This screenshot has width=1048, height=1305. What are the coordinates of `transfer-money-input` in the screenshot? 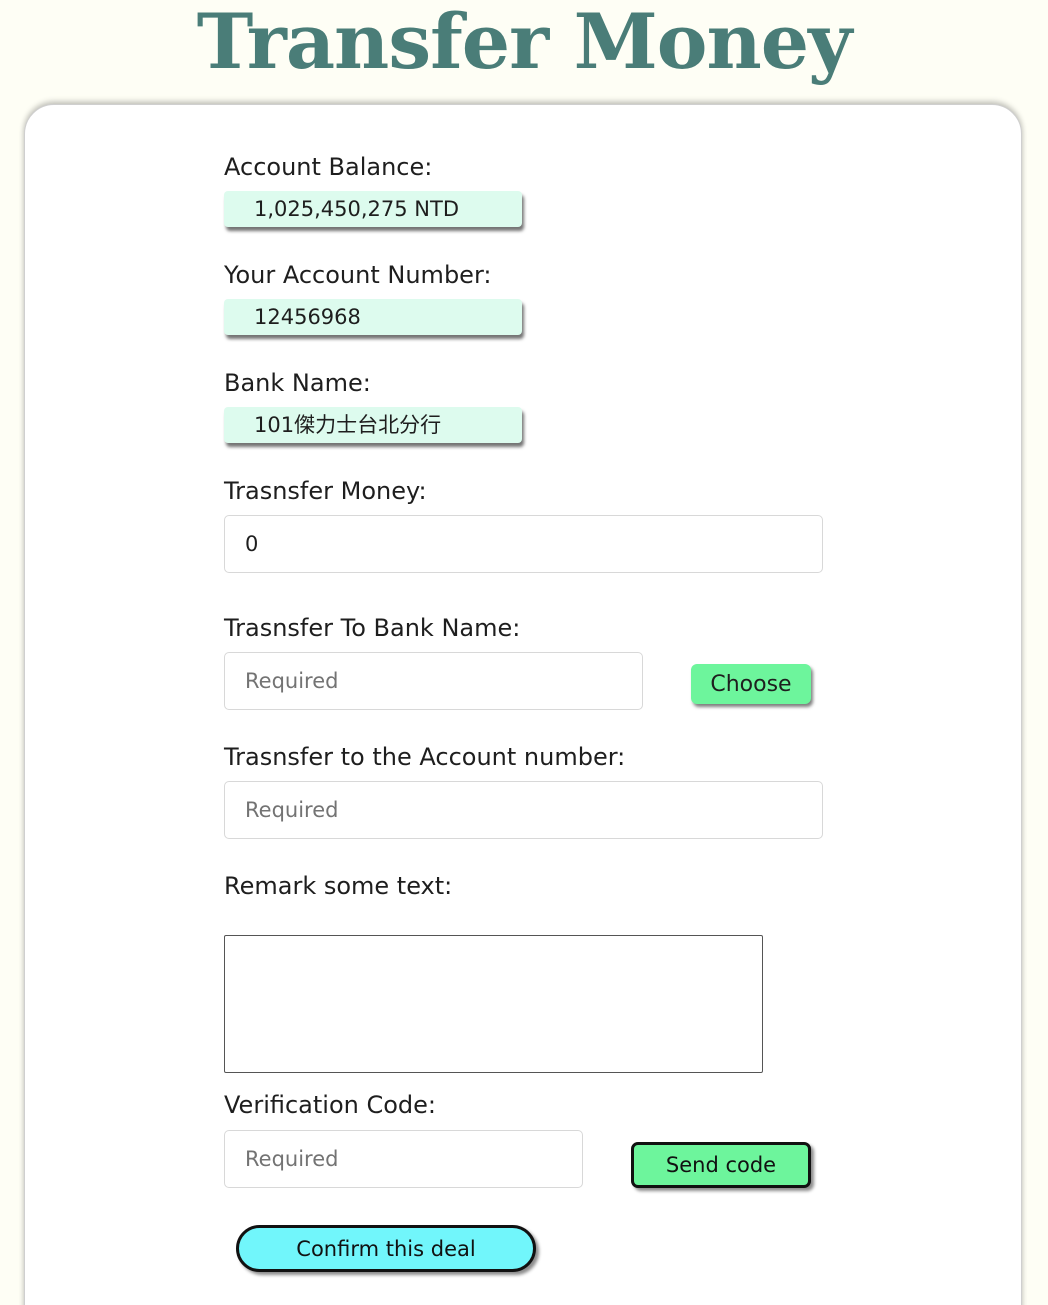 It's located at (523, 544).